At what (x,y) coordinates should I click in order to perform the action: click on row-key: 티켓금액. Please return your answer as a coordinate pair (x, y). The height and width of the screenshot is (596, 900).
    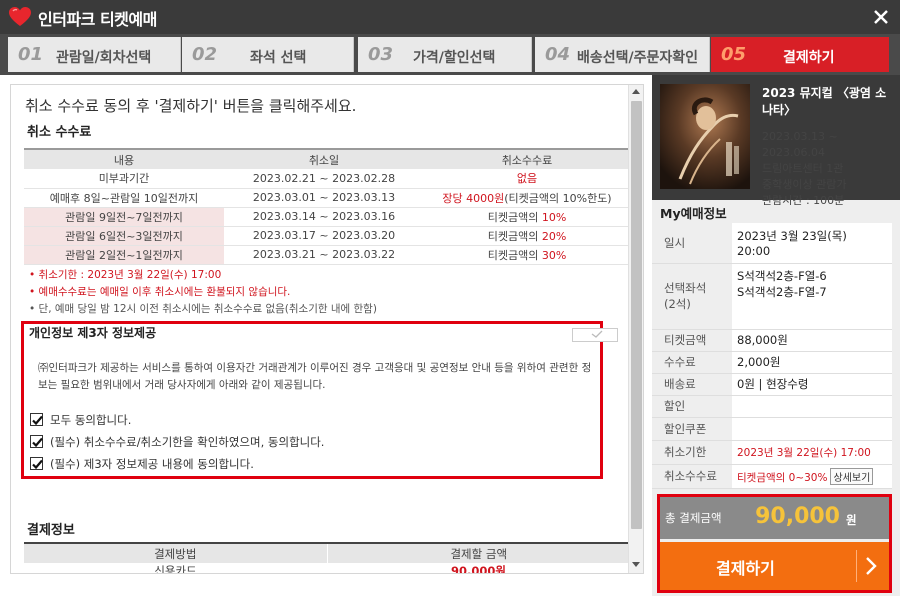
    Looking at the image, I should click on (692, 340).